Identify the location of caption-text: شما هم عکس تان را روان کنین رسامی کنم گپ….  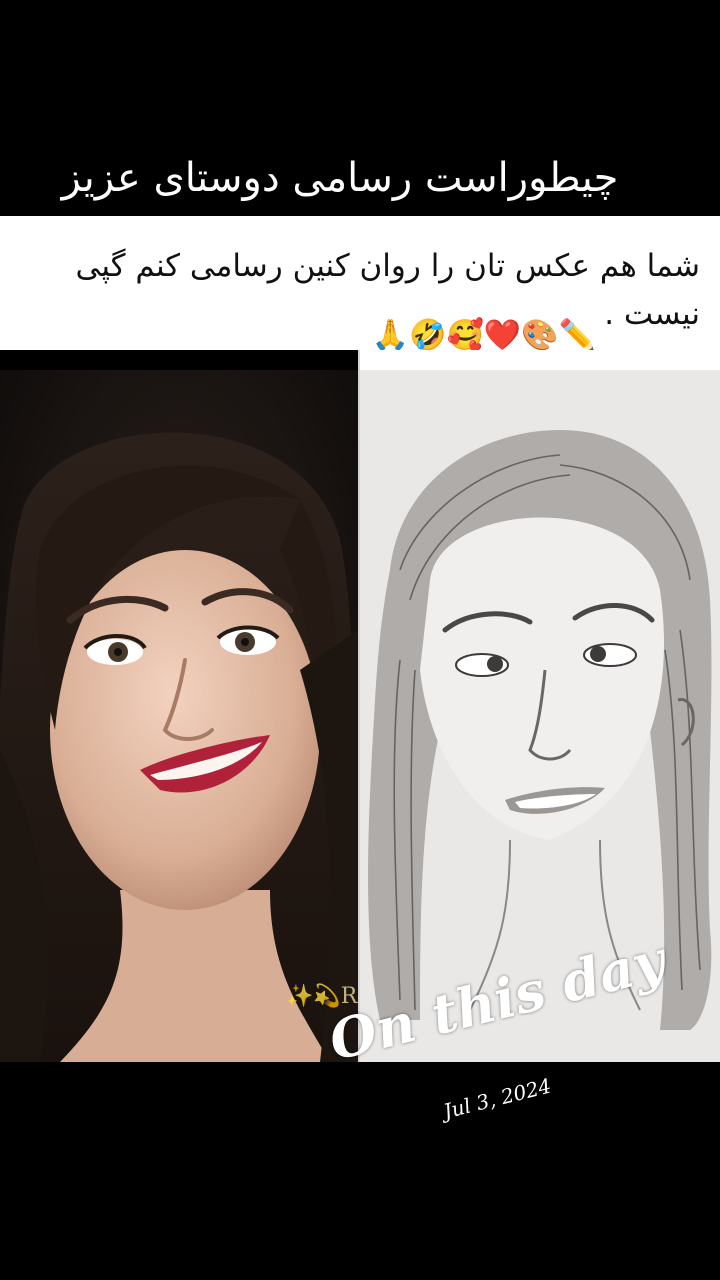
(387, 290).